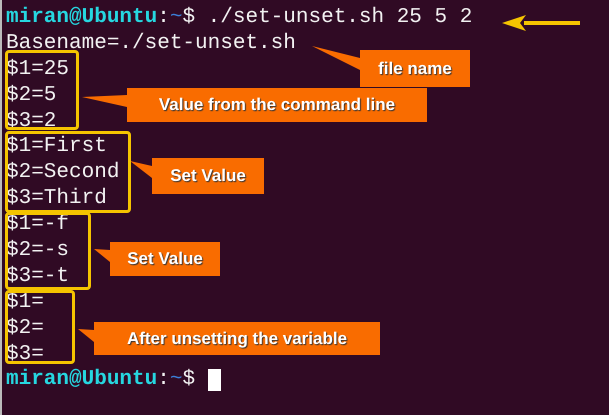 Image resolution: width=609 pixels, height=415 pixels. I want to click on output-line: $3=2, so click(31, 121).